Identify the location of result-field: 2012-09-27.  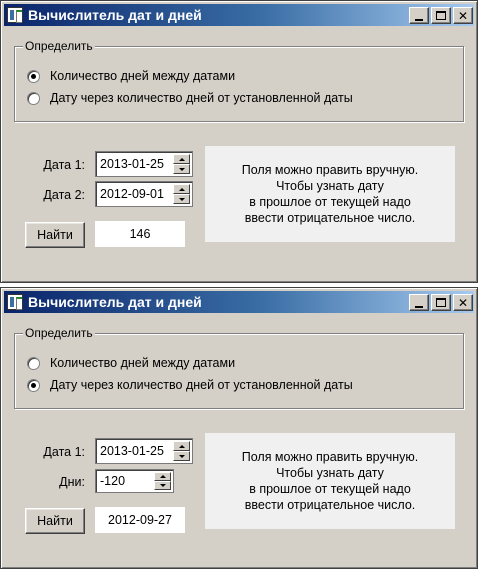
(140, 520).